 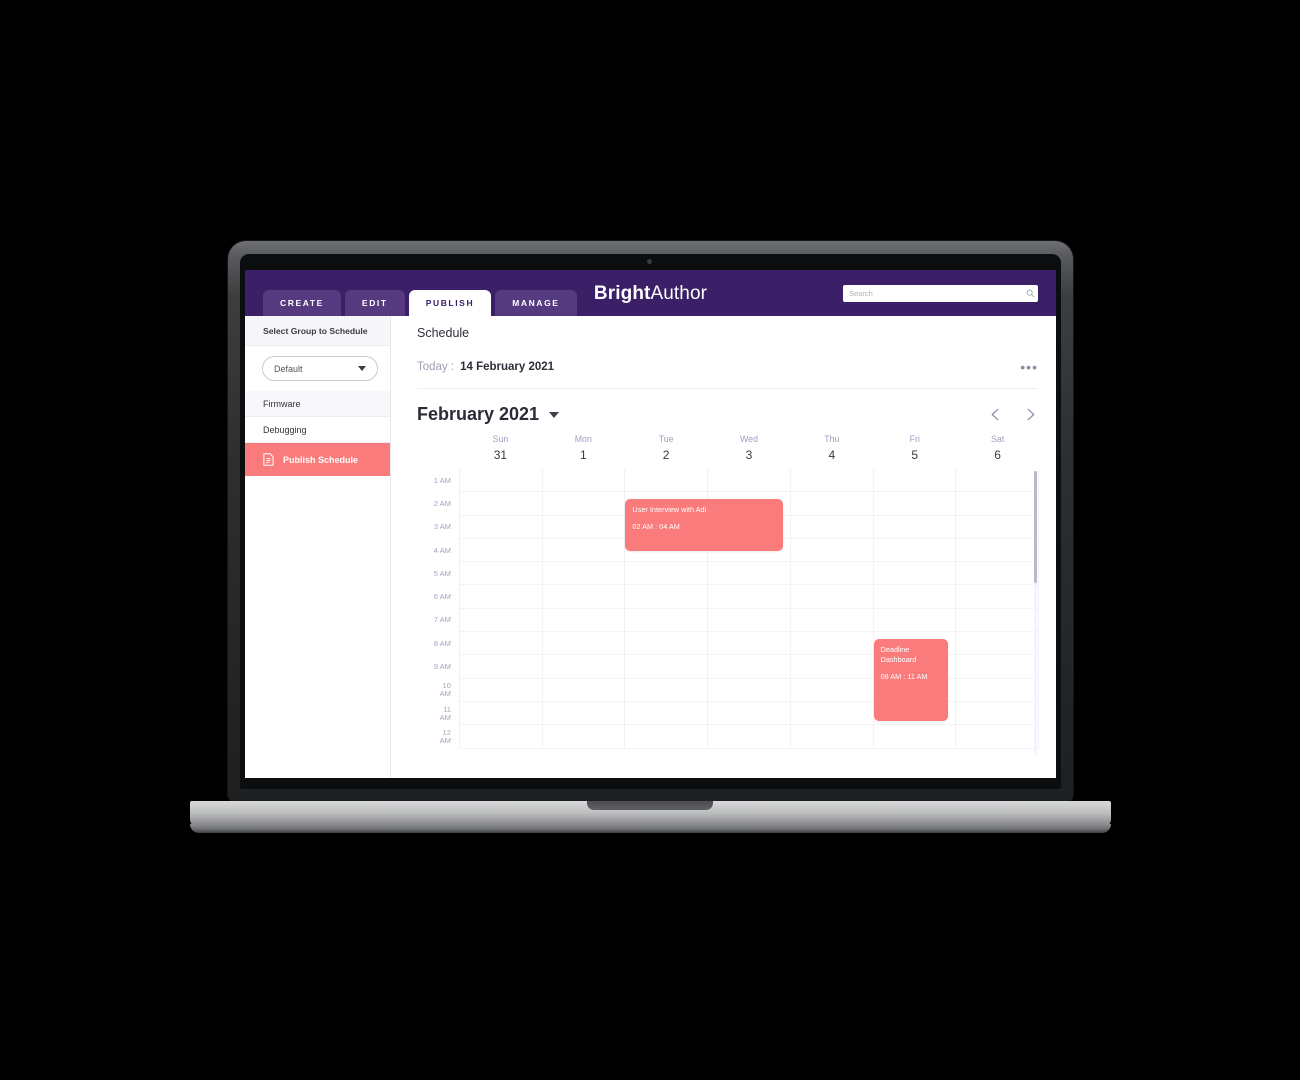 What do you see at coordinates (1030, 414) in the screenshot?
I see `chevron-right-icon` at bounding box center [1030, 414].